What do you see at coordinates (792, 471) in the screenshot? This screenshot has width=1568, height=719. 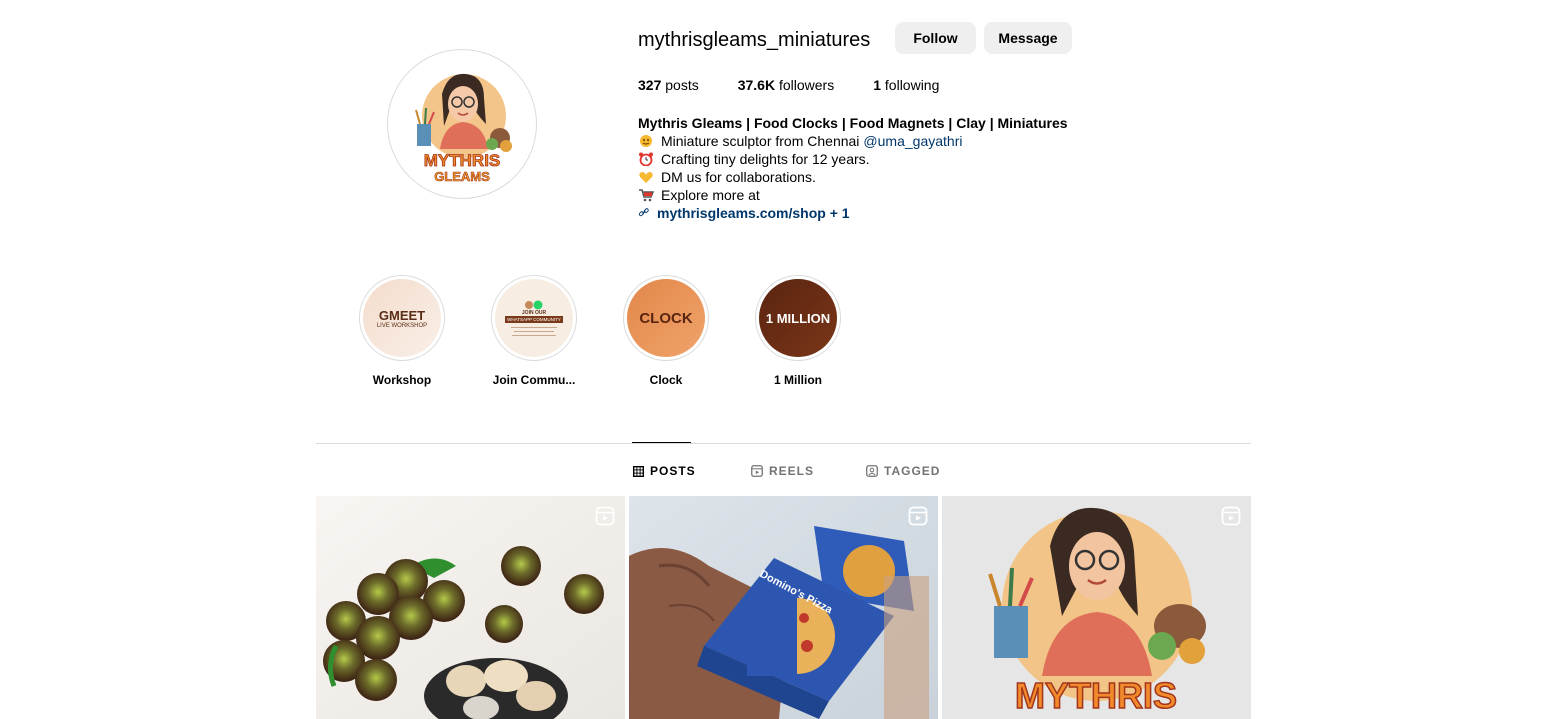 I see `tab-reels-label: REELS` at bounding box center [792, 471].